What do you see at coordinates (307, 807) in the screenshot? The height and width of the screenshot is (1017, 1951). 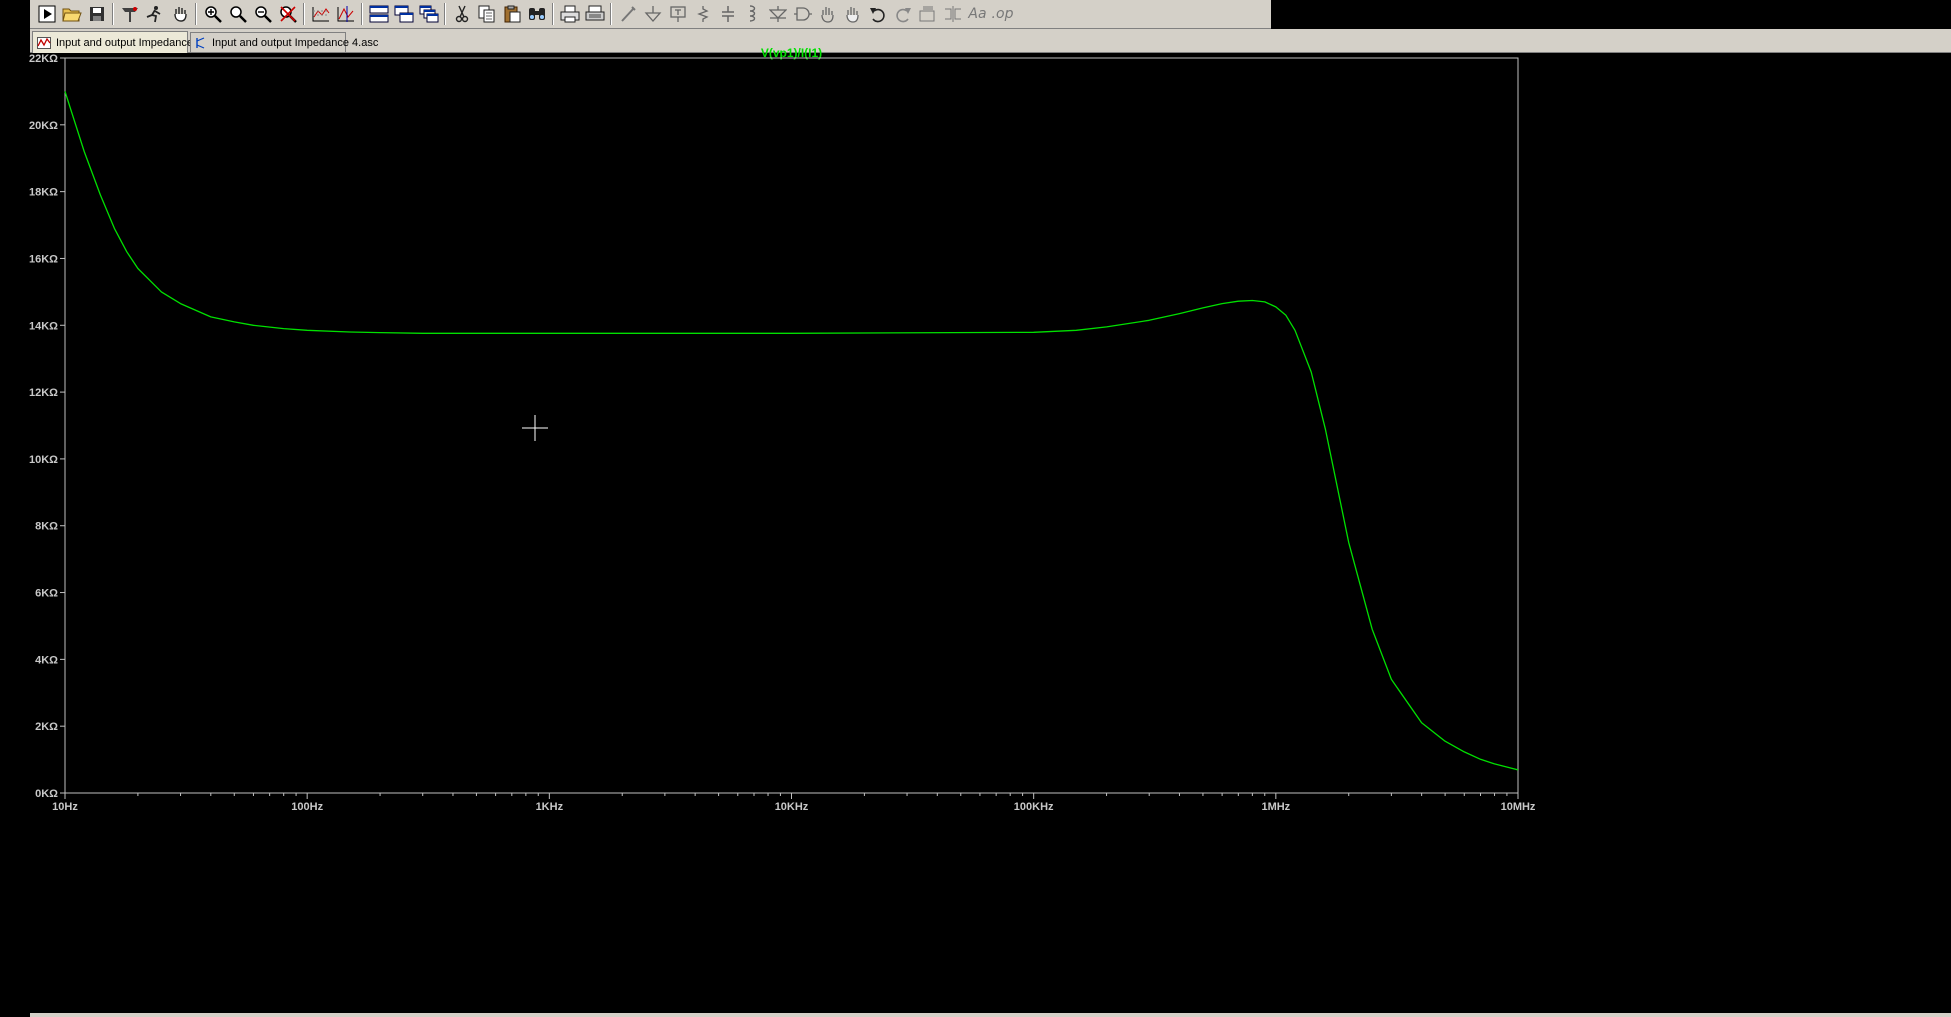 I see `x-tick-label: 100Hz` at bounding box center [307, 807].